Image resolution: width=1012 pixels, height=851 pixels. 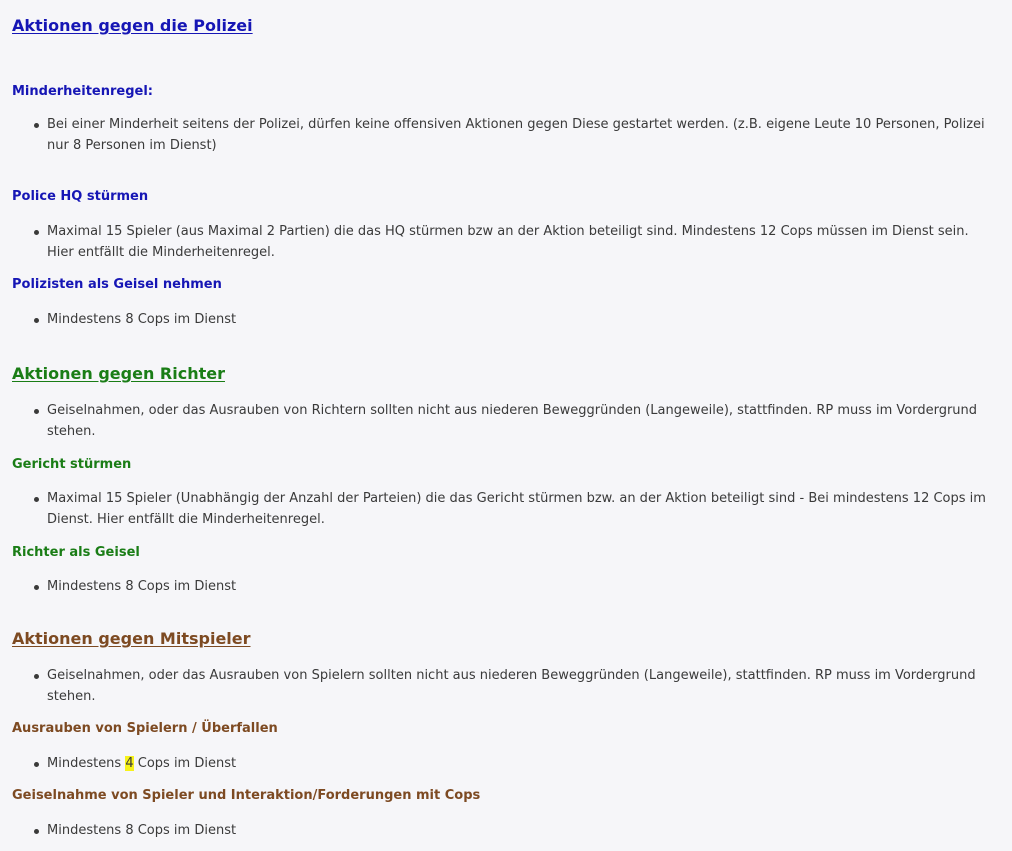 I want to click on list-item: Mindestens 4 Cops im Dienst, so click(x=502, y=763).